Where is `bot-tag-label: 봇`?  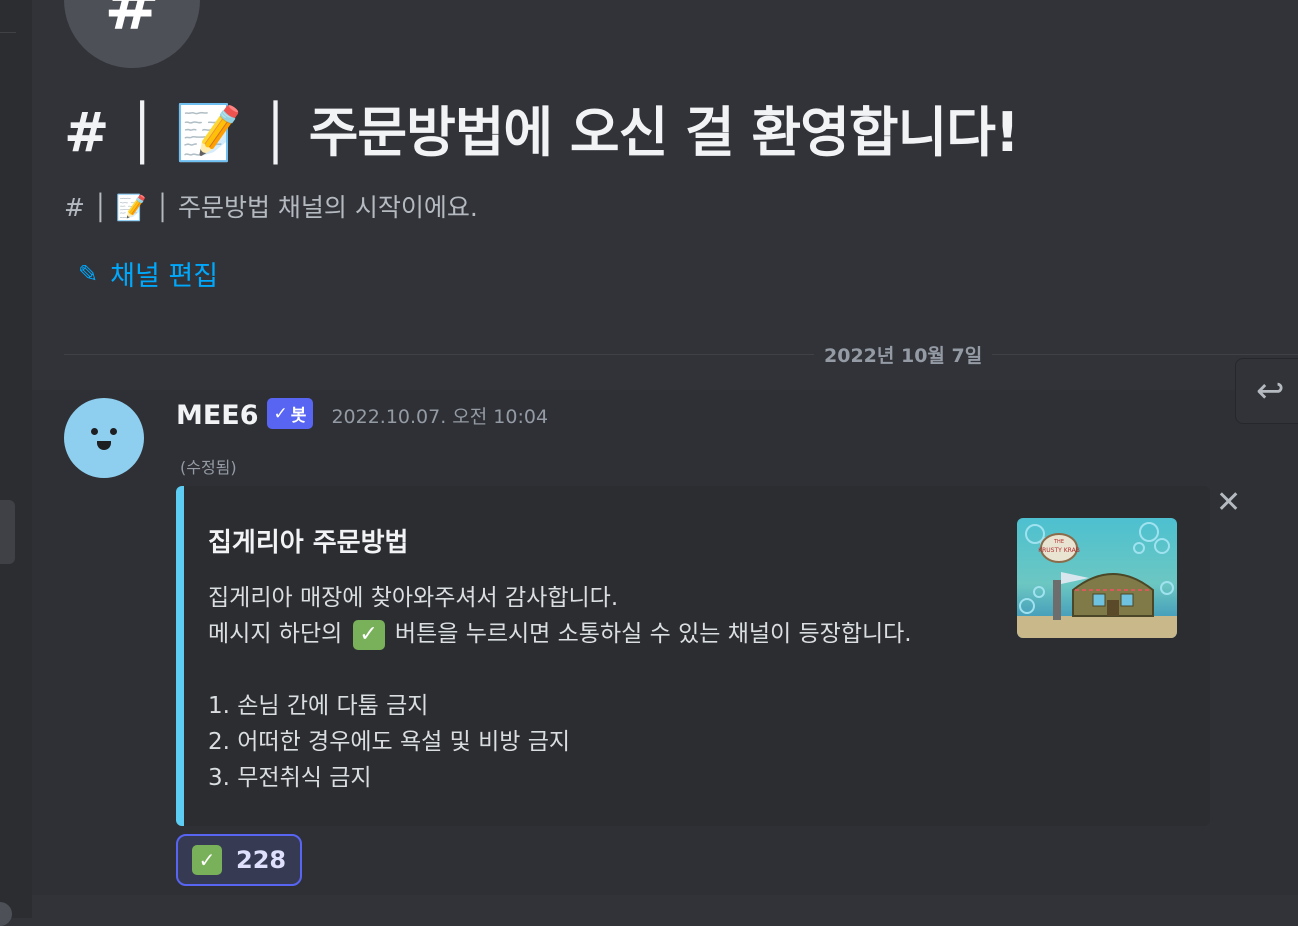
bot-tag-label: 봇 is located at coordinates (298, 416).